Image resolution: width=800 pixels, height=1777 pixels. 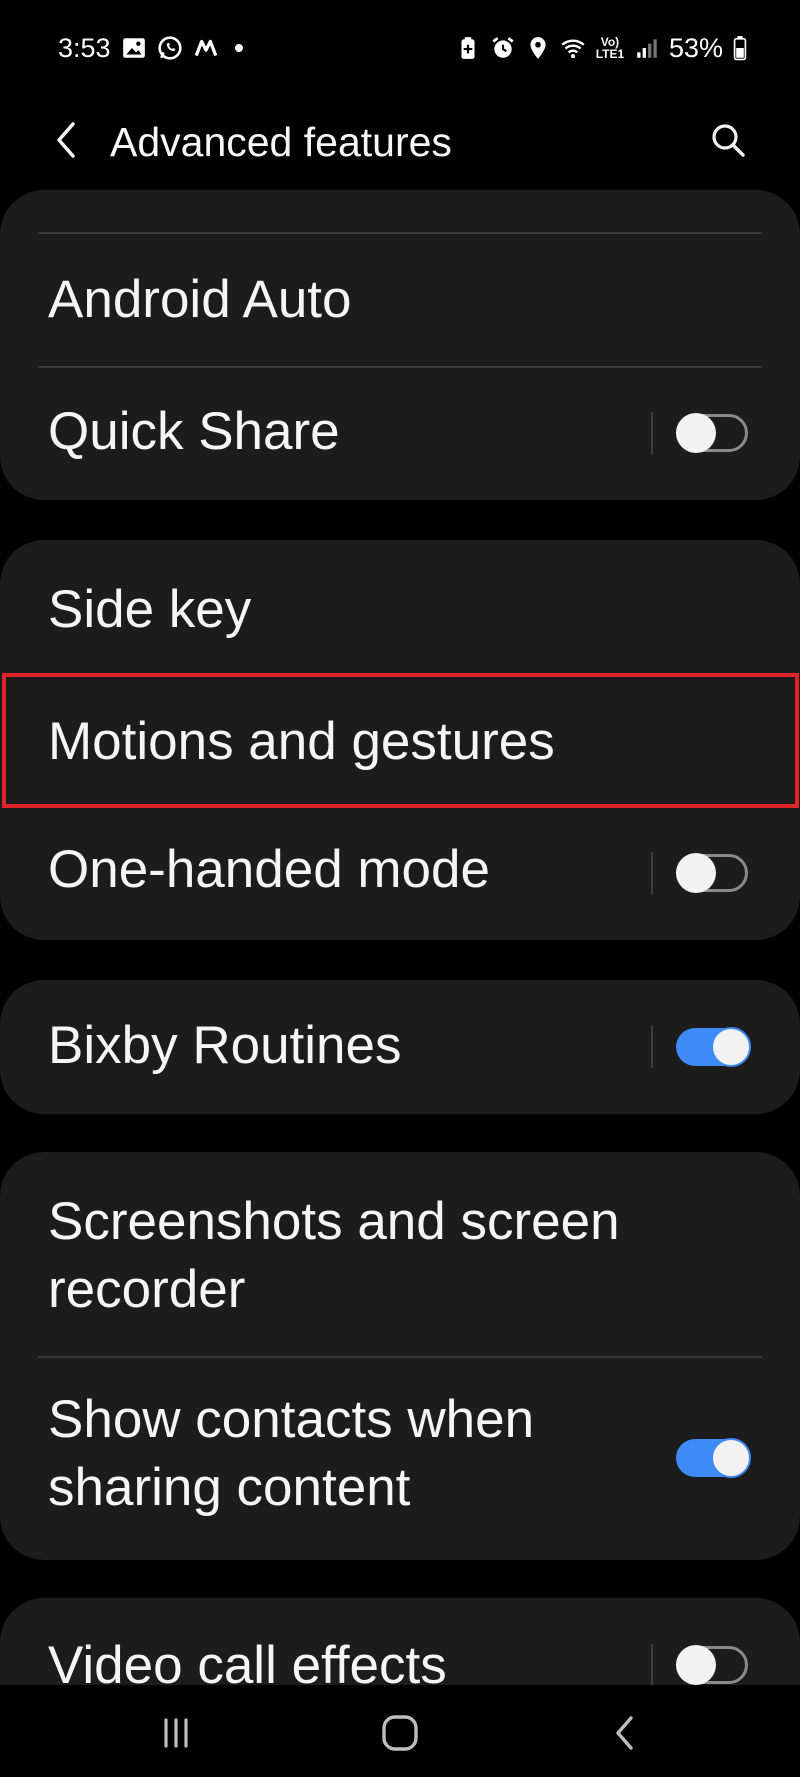 What do you see at coordinates (281, 142) in the screenshot?
I see `page-title: Advanced features` at bounding box center [281, 142].